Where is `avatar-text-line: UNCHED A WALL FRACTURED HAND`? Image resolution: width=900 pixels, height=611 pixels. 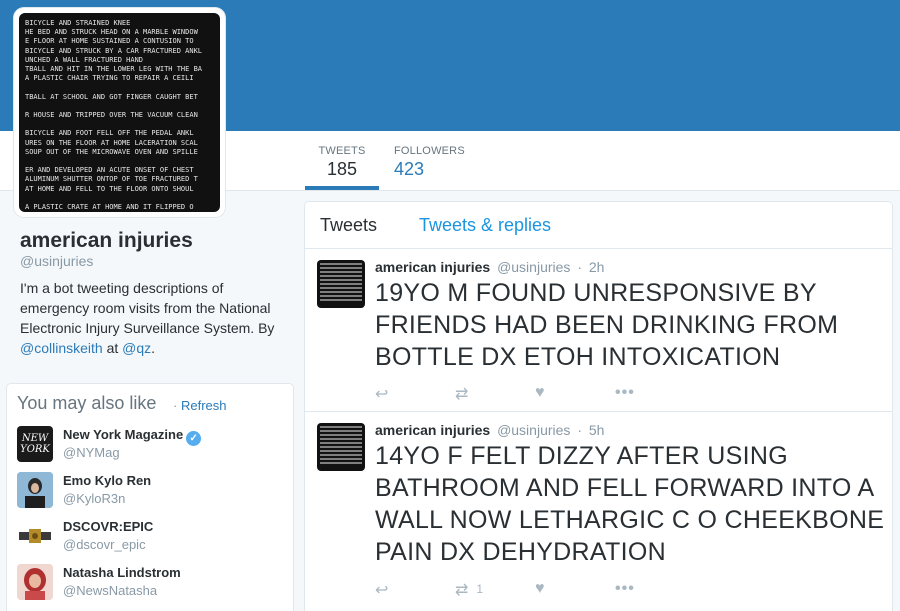 avatar-text-line: UNCHED A WALL FRACTURED HAND is located at coordinates (84, 59).